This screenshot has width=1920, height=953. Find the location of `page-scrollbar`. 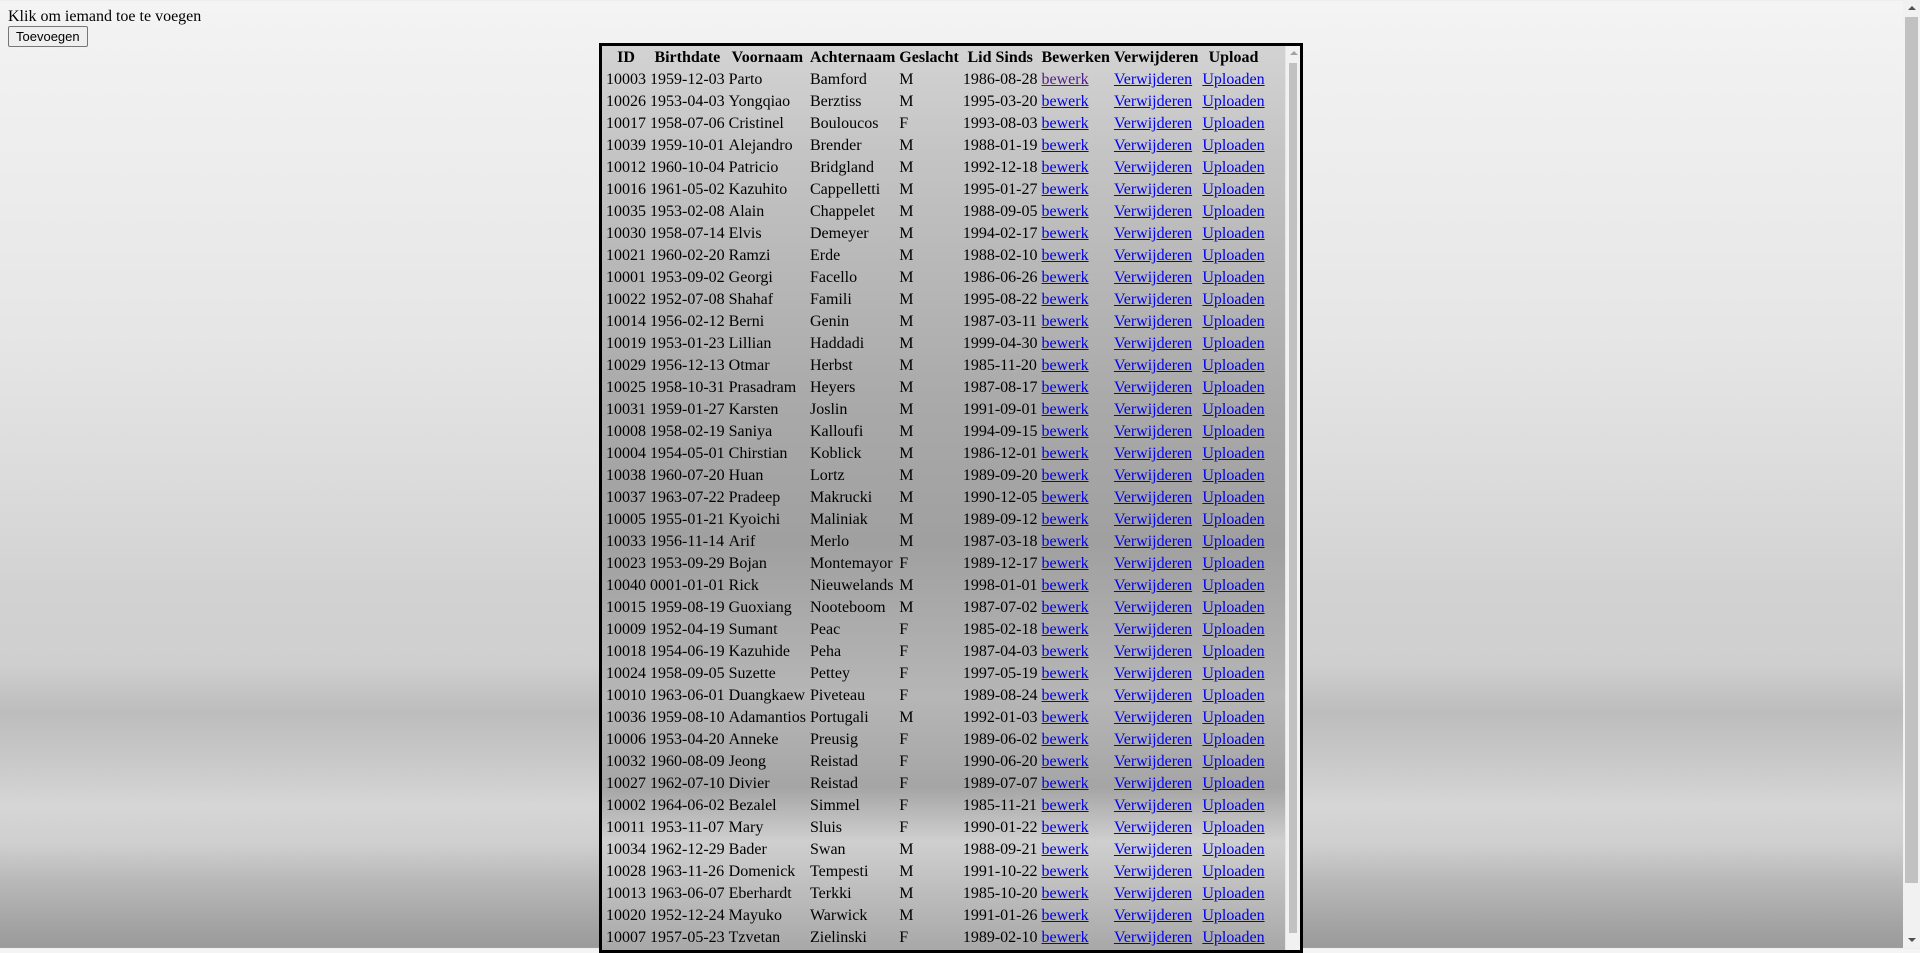

page-scrollbar is located at coordinates (1911, 474).